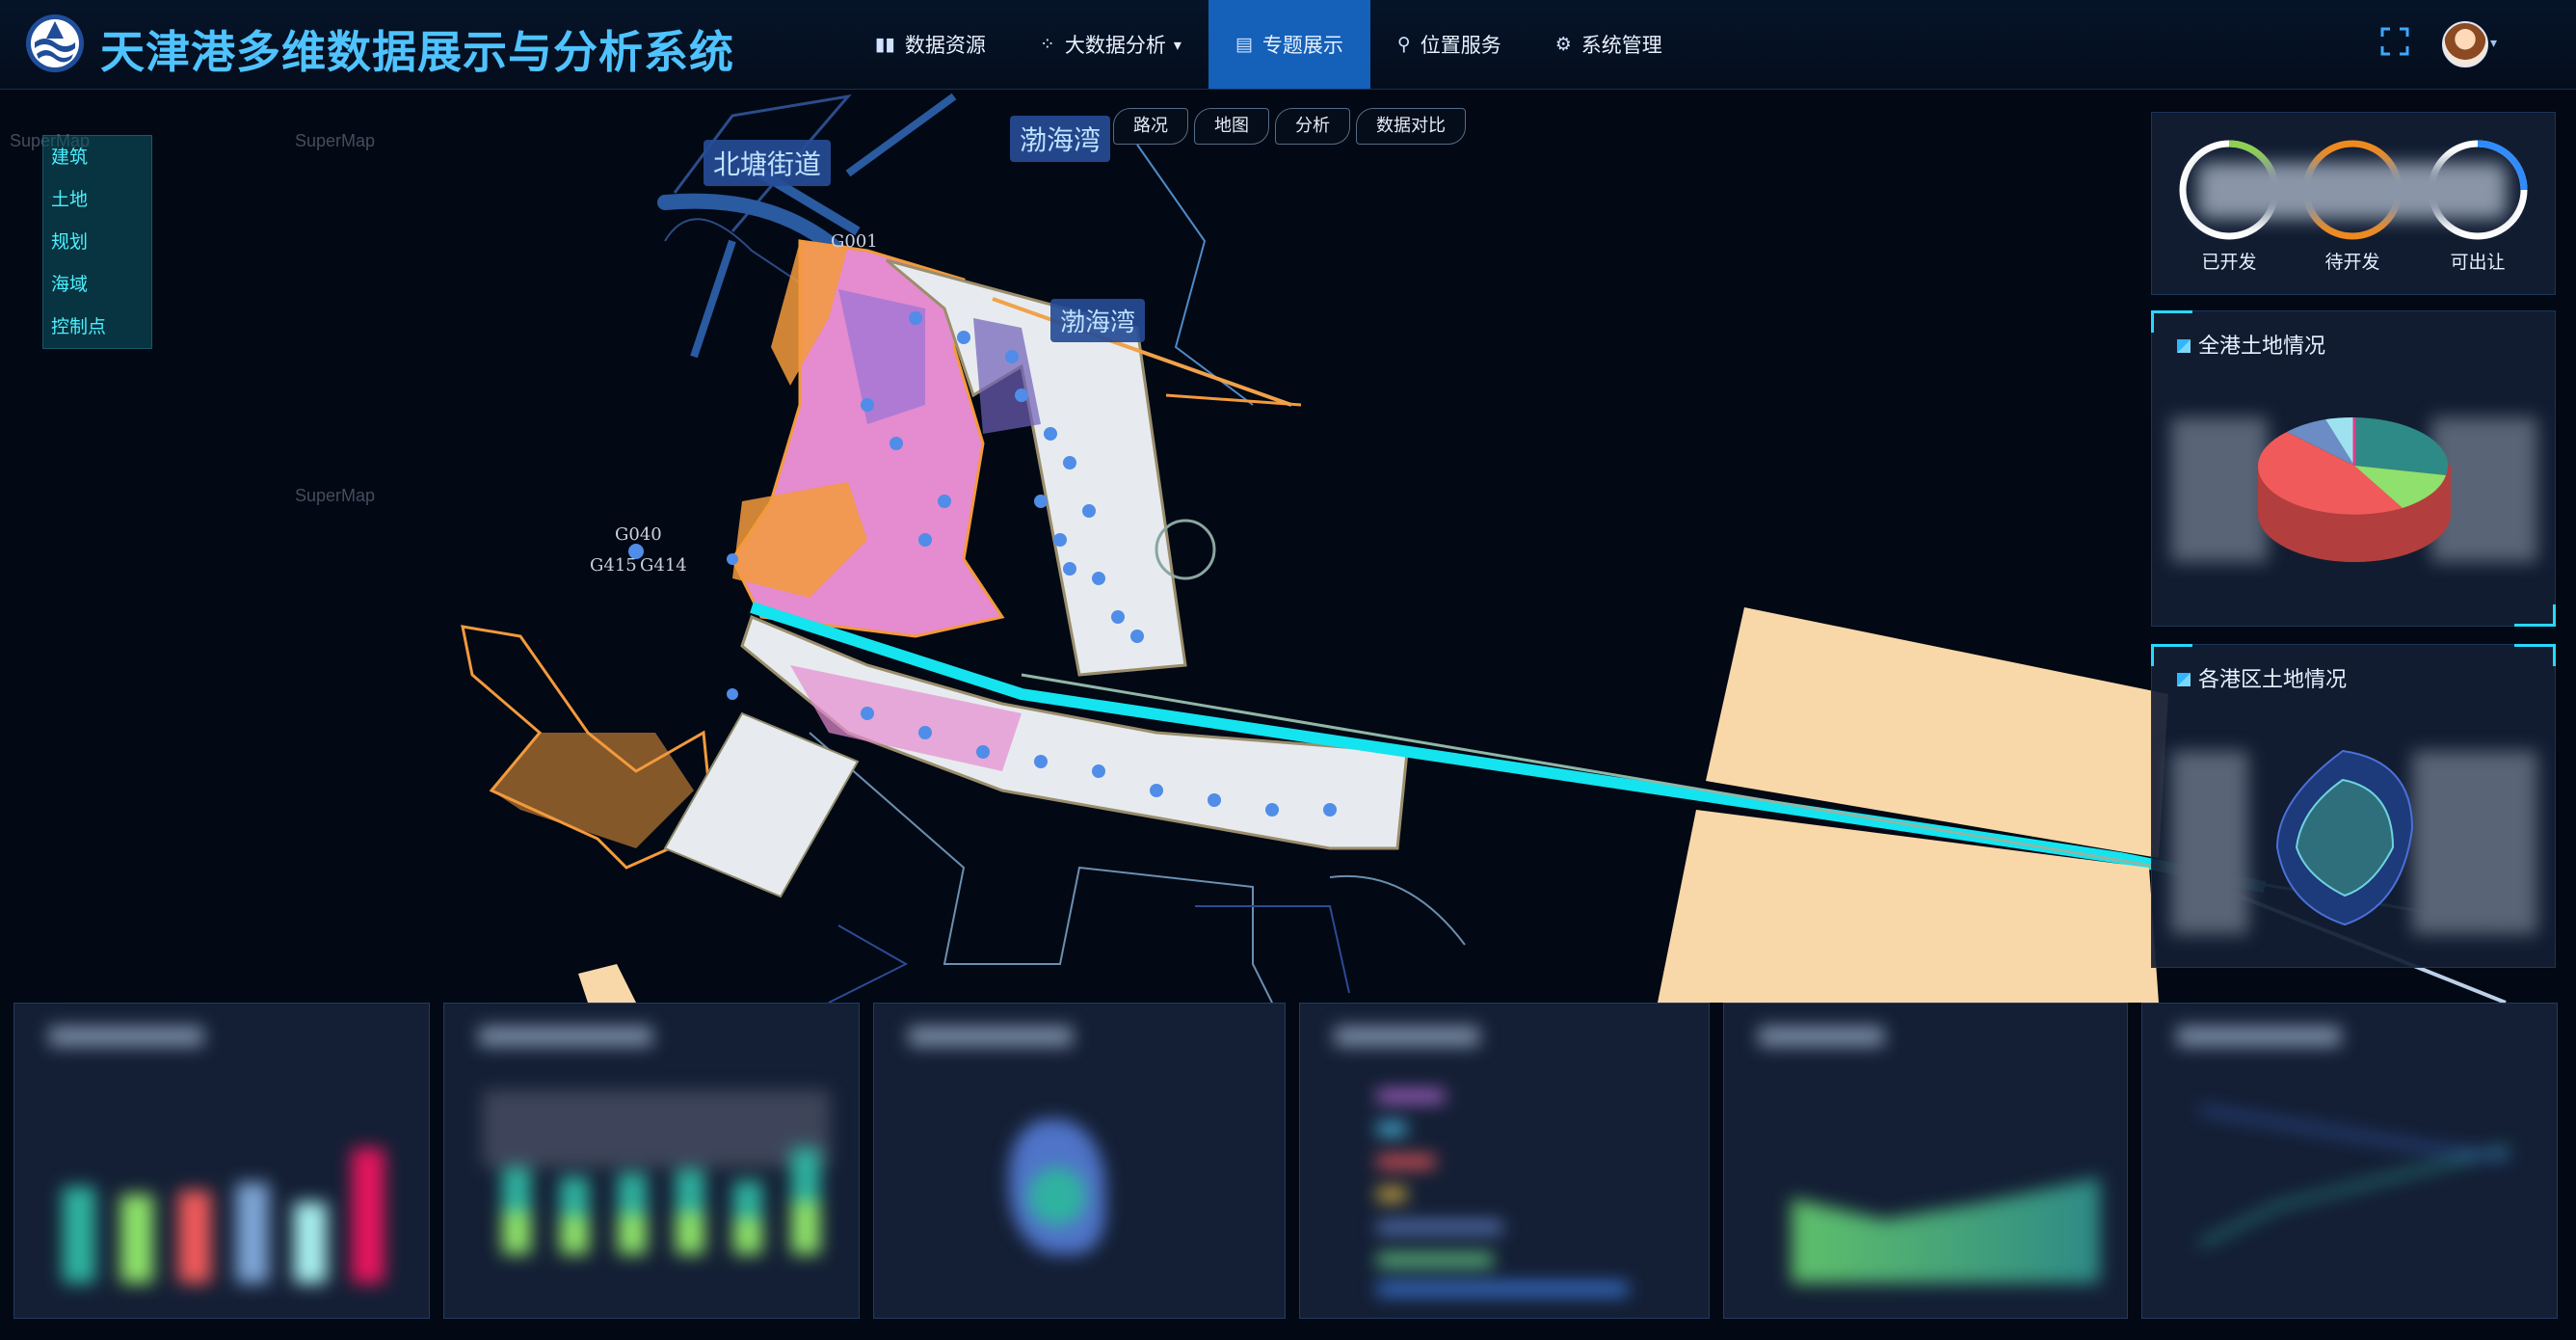 Image resolution: width=2576 pixels, height=1340 pixels. I want to click on map-mode-tabs: 路况 地图 分析 数据对比, so click(1292, 126).